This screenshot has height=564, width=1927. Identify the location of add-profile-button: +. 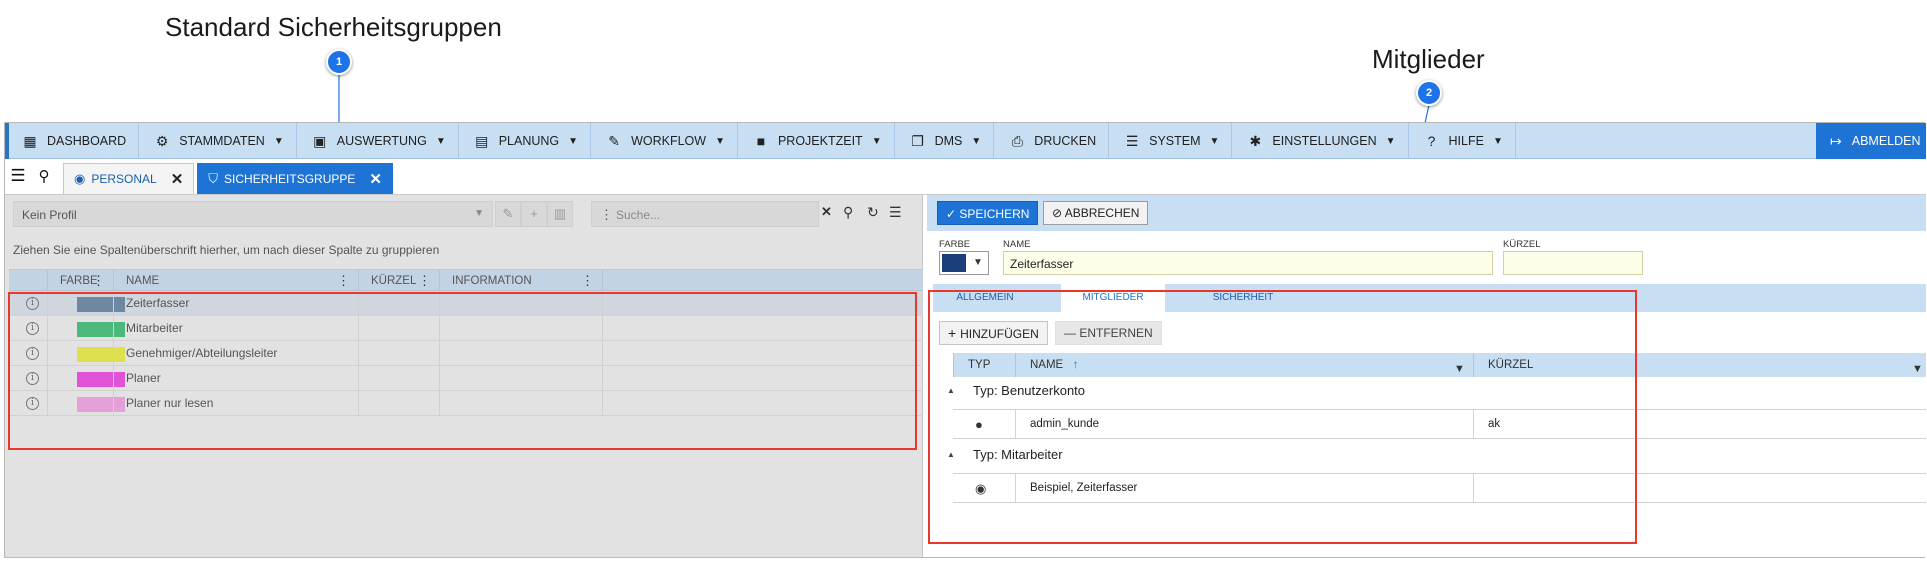
(534, 214).